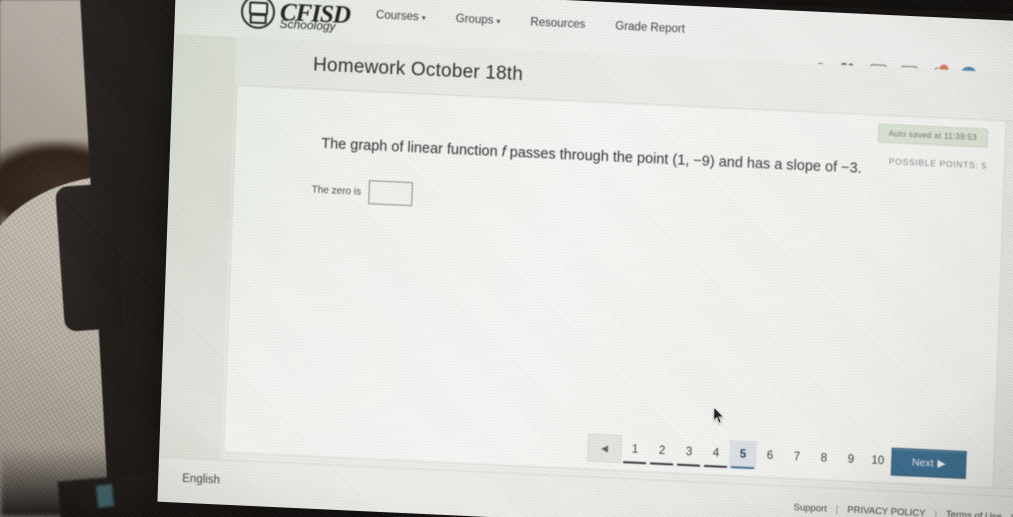 The height and width of the screenshot is (517, 1013). What do you see at coordinates (258, 15) in the screenshot?
I see `cfisd-logo-icon` at bounding box center [258, 15].